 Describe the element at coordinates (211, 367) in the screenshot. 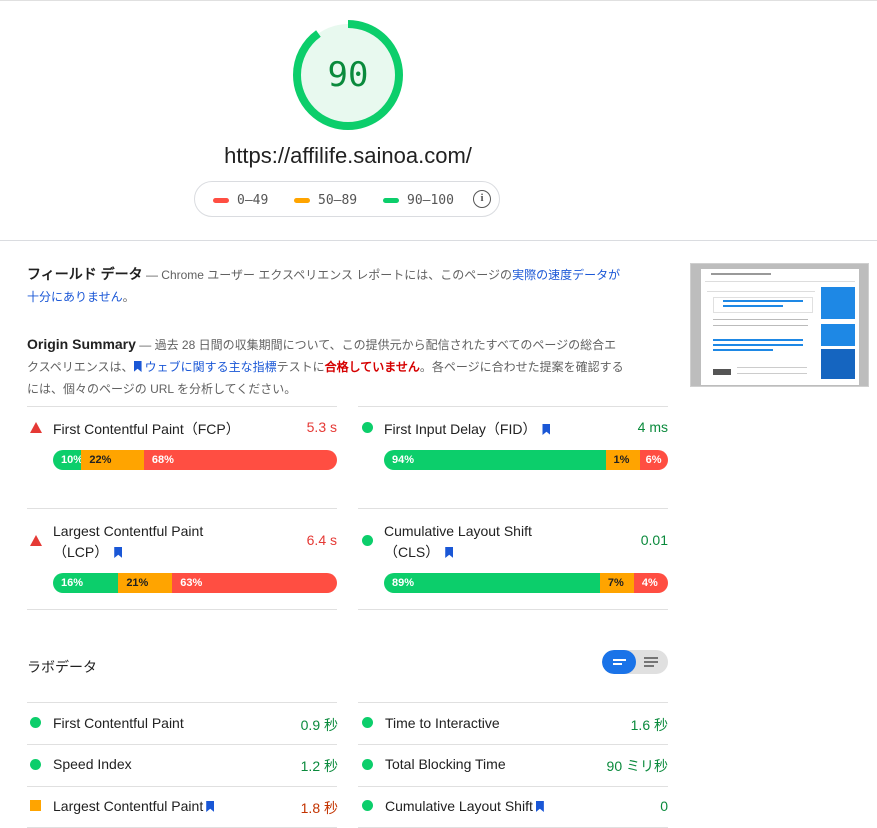

I see `core-web-vitals-link: ウェブに関する主な指標` at that location.